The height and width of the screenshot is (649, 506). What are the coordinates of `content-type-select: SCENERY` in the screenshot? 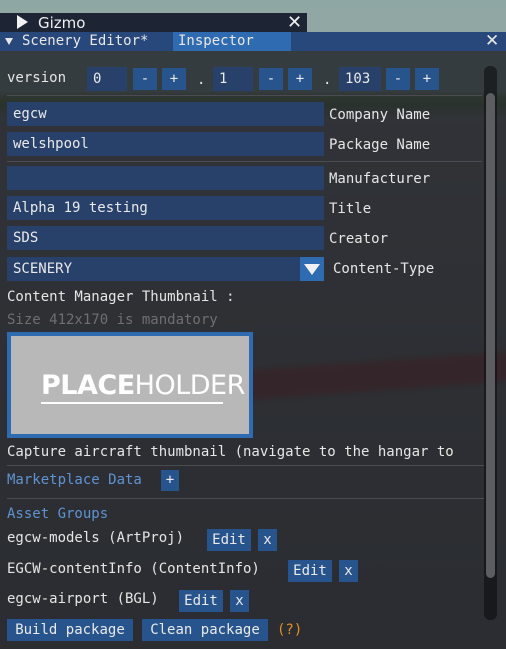 It's located at (153, 269).